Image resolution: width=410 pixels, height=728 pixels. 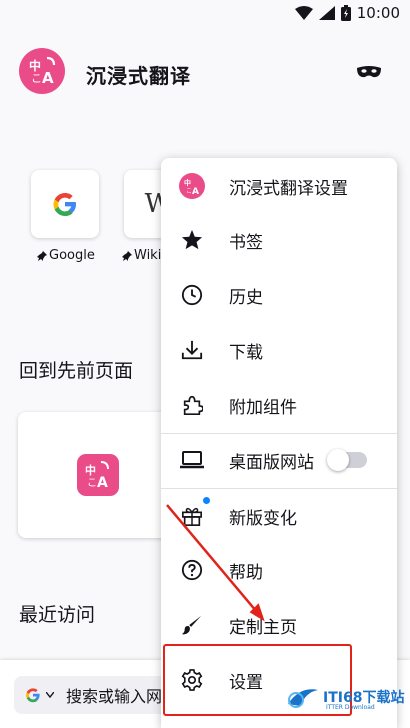 I want to click on watermark-logo-icon, so click(x=303, y=698).